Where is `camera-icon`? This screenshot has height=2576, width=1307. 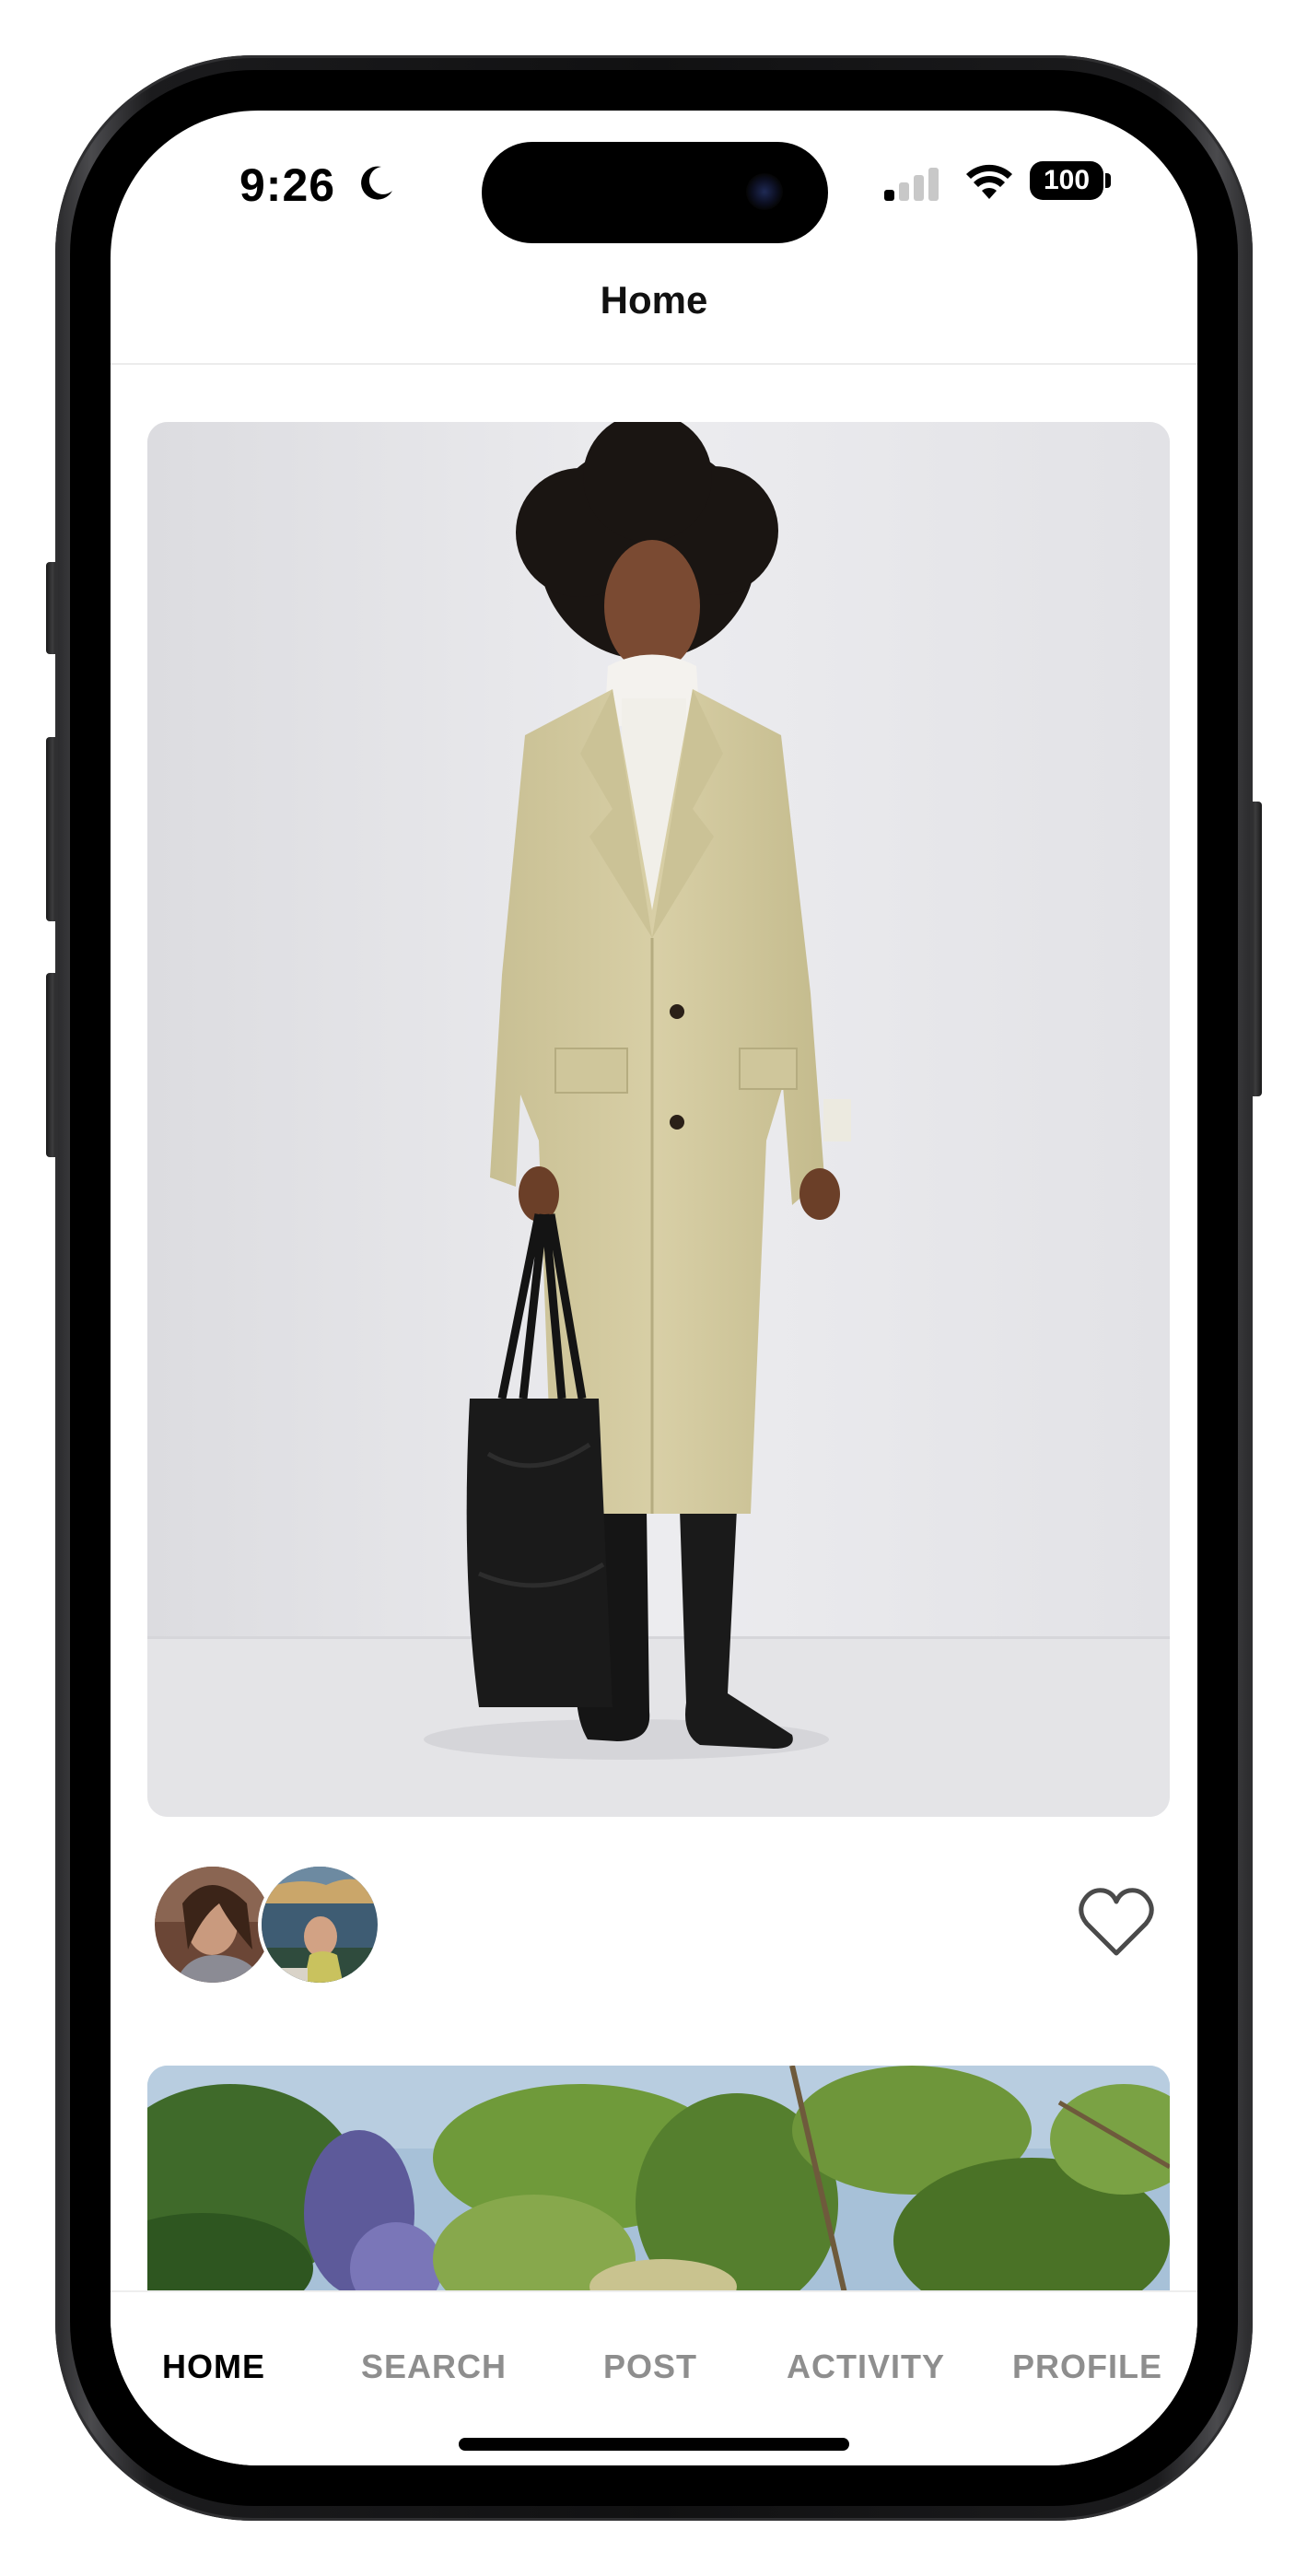
camera-icon is located at coordinates (765, 191).